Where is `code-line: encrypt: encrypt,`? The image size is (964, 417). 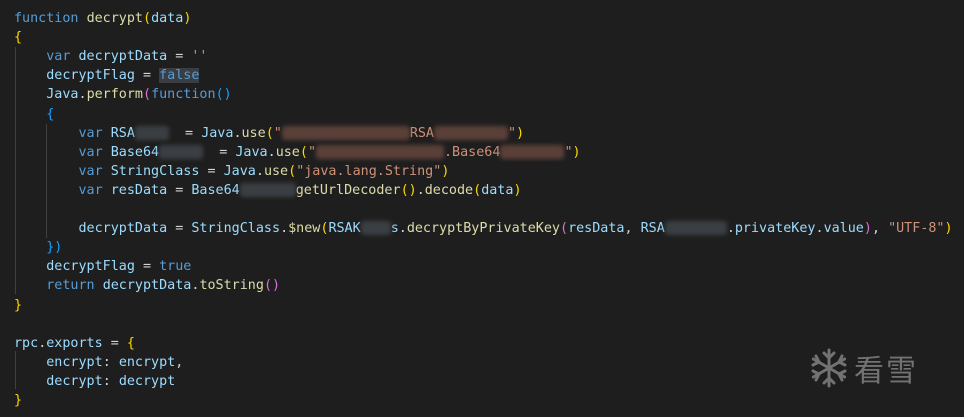
code-line: encrypt: encrypt, is located at coordinates (98, 362).